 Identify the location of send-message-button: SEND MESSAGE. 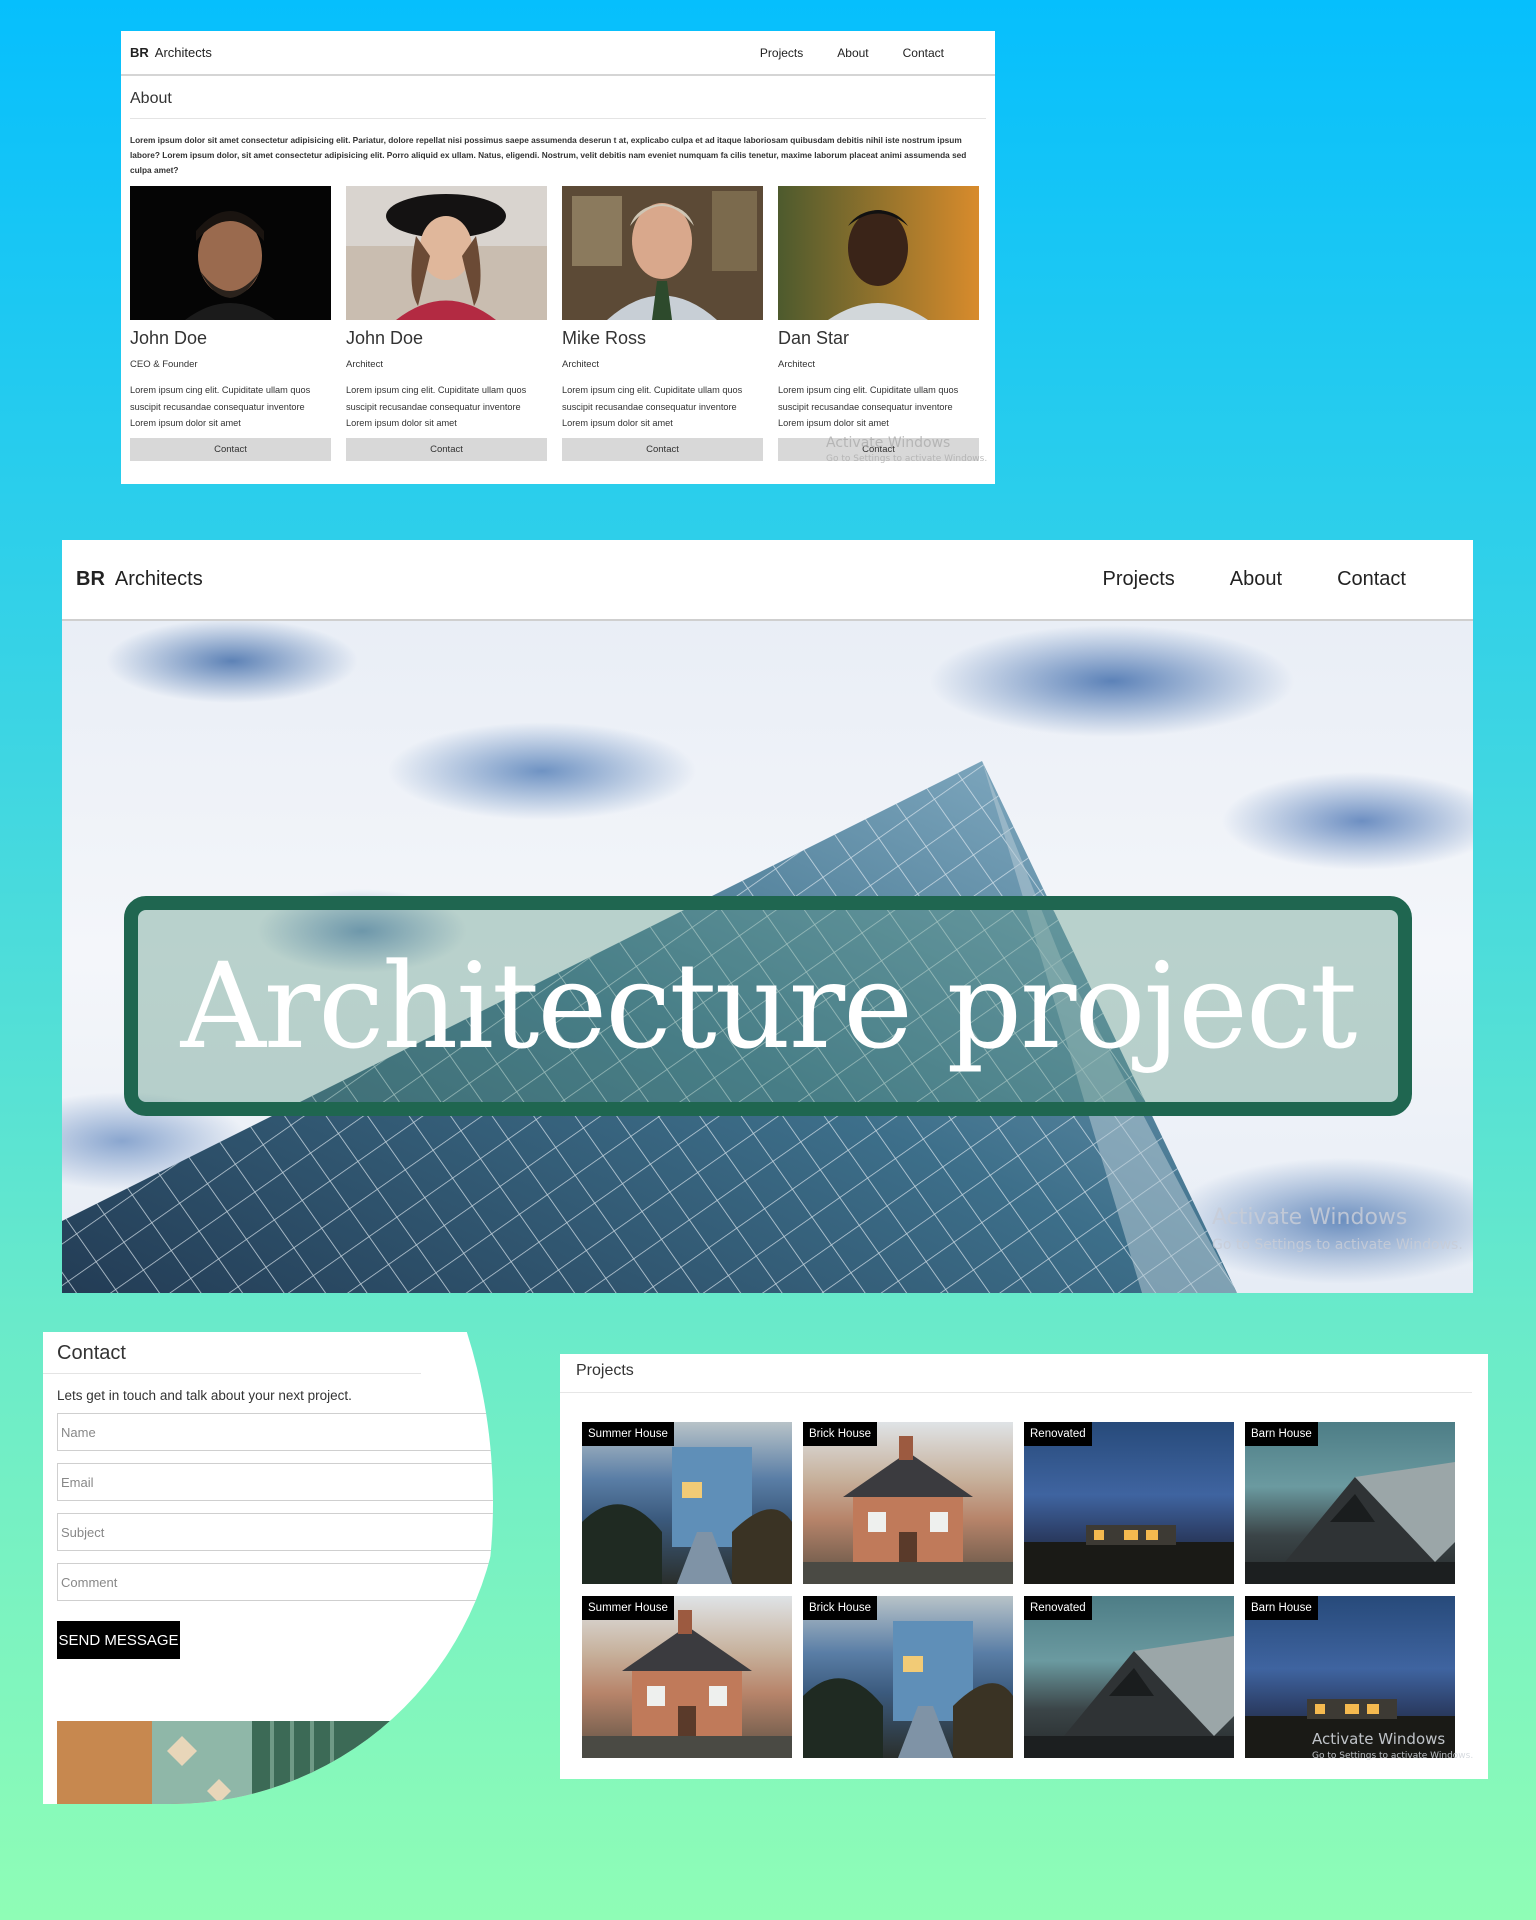
(118, 1640).